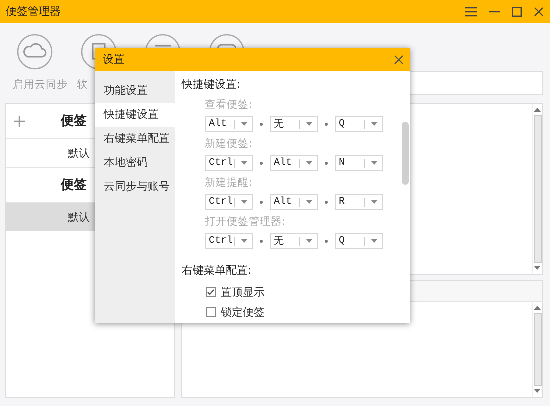 Image resolution: width=550 pixels, height=406 pixels. Describe the element at coordinates (35, 52) in the screenshot. I see `cloud-icon` at that location.